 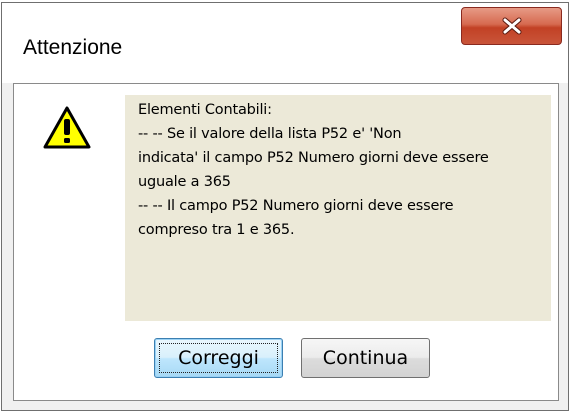 I want to click on close-icon, so click(x=512, y=26).